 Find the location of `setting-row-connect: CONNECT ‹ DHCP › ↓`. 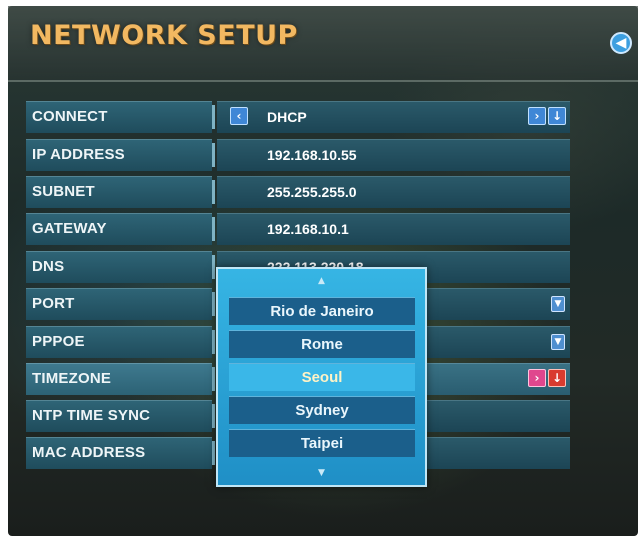

setting-row-connect: CONNECT ‹ DHCP › ↓ is located at coordinates (298, 117).